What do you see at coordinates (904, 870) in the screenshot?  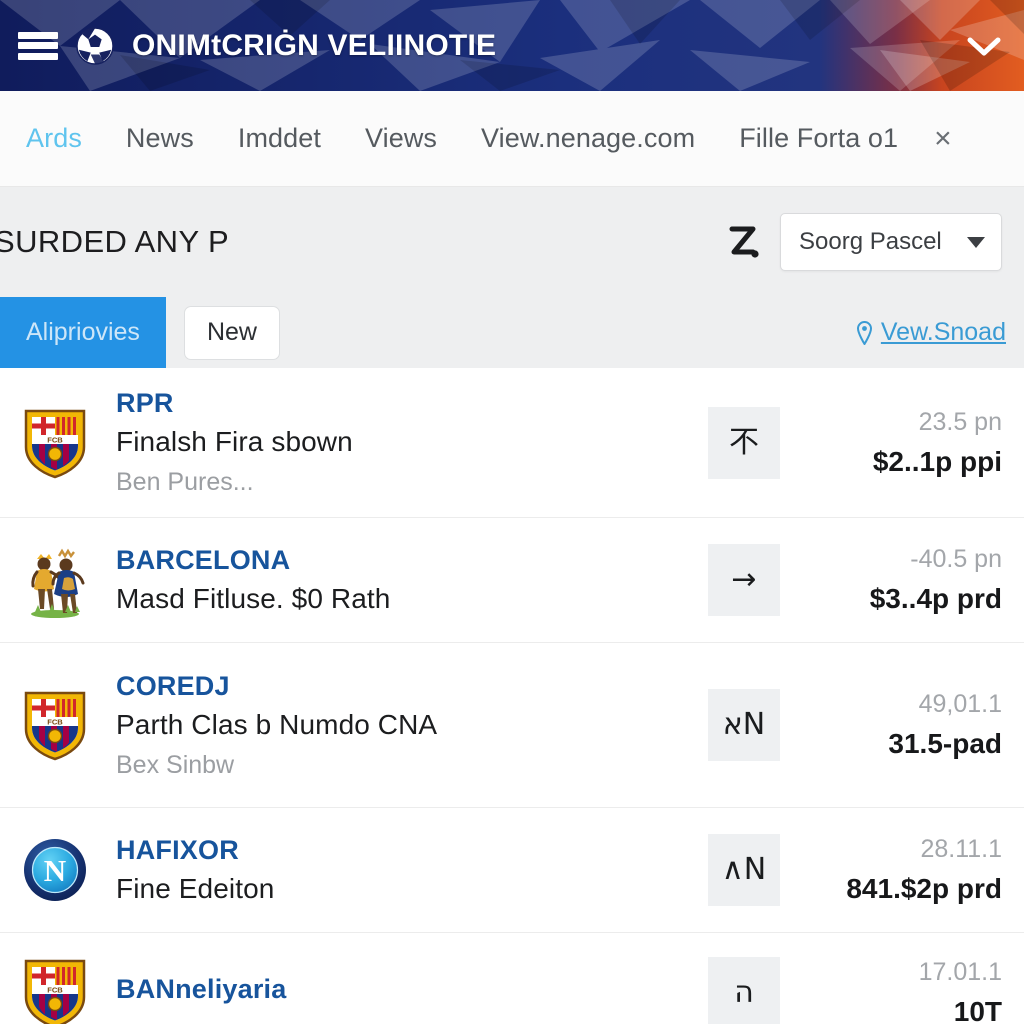 I see `row-values: 28.11.1 841.$2p prd` at bounding box center [904, 870].